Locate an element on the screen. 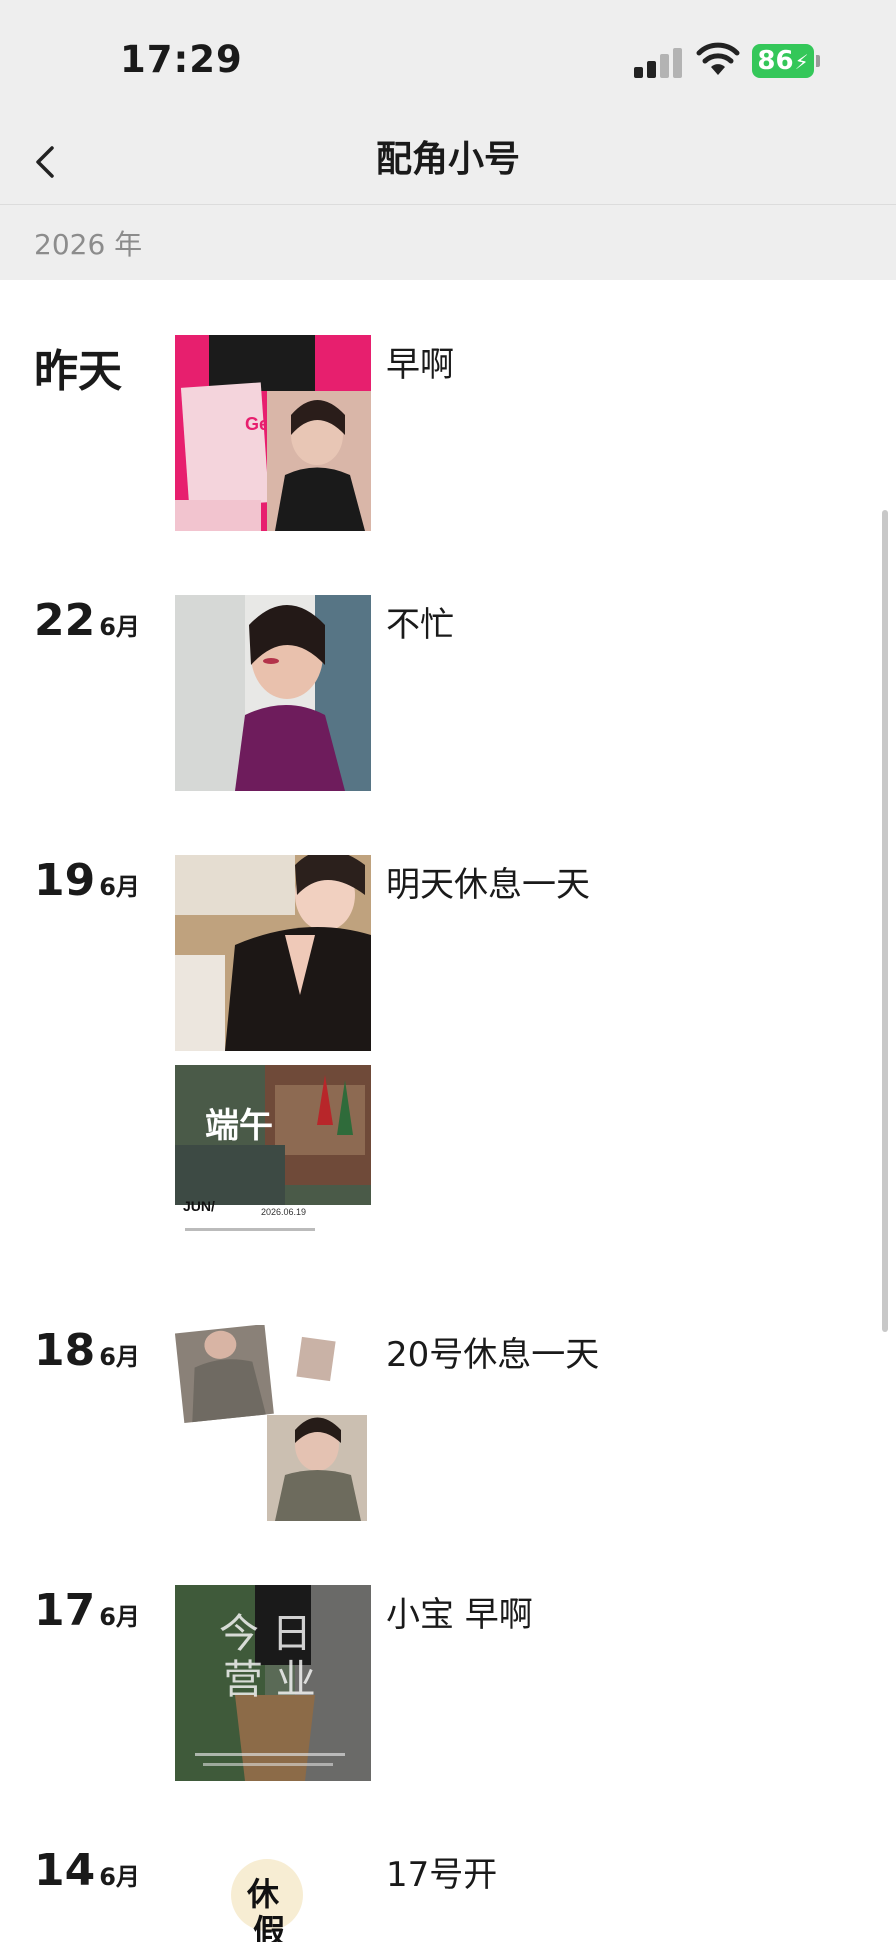  business-poster-image: 今 日 营 业 is located at coordinates (273, 1683).